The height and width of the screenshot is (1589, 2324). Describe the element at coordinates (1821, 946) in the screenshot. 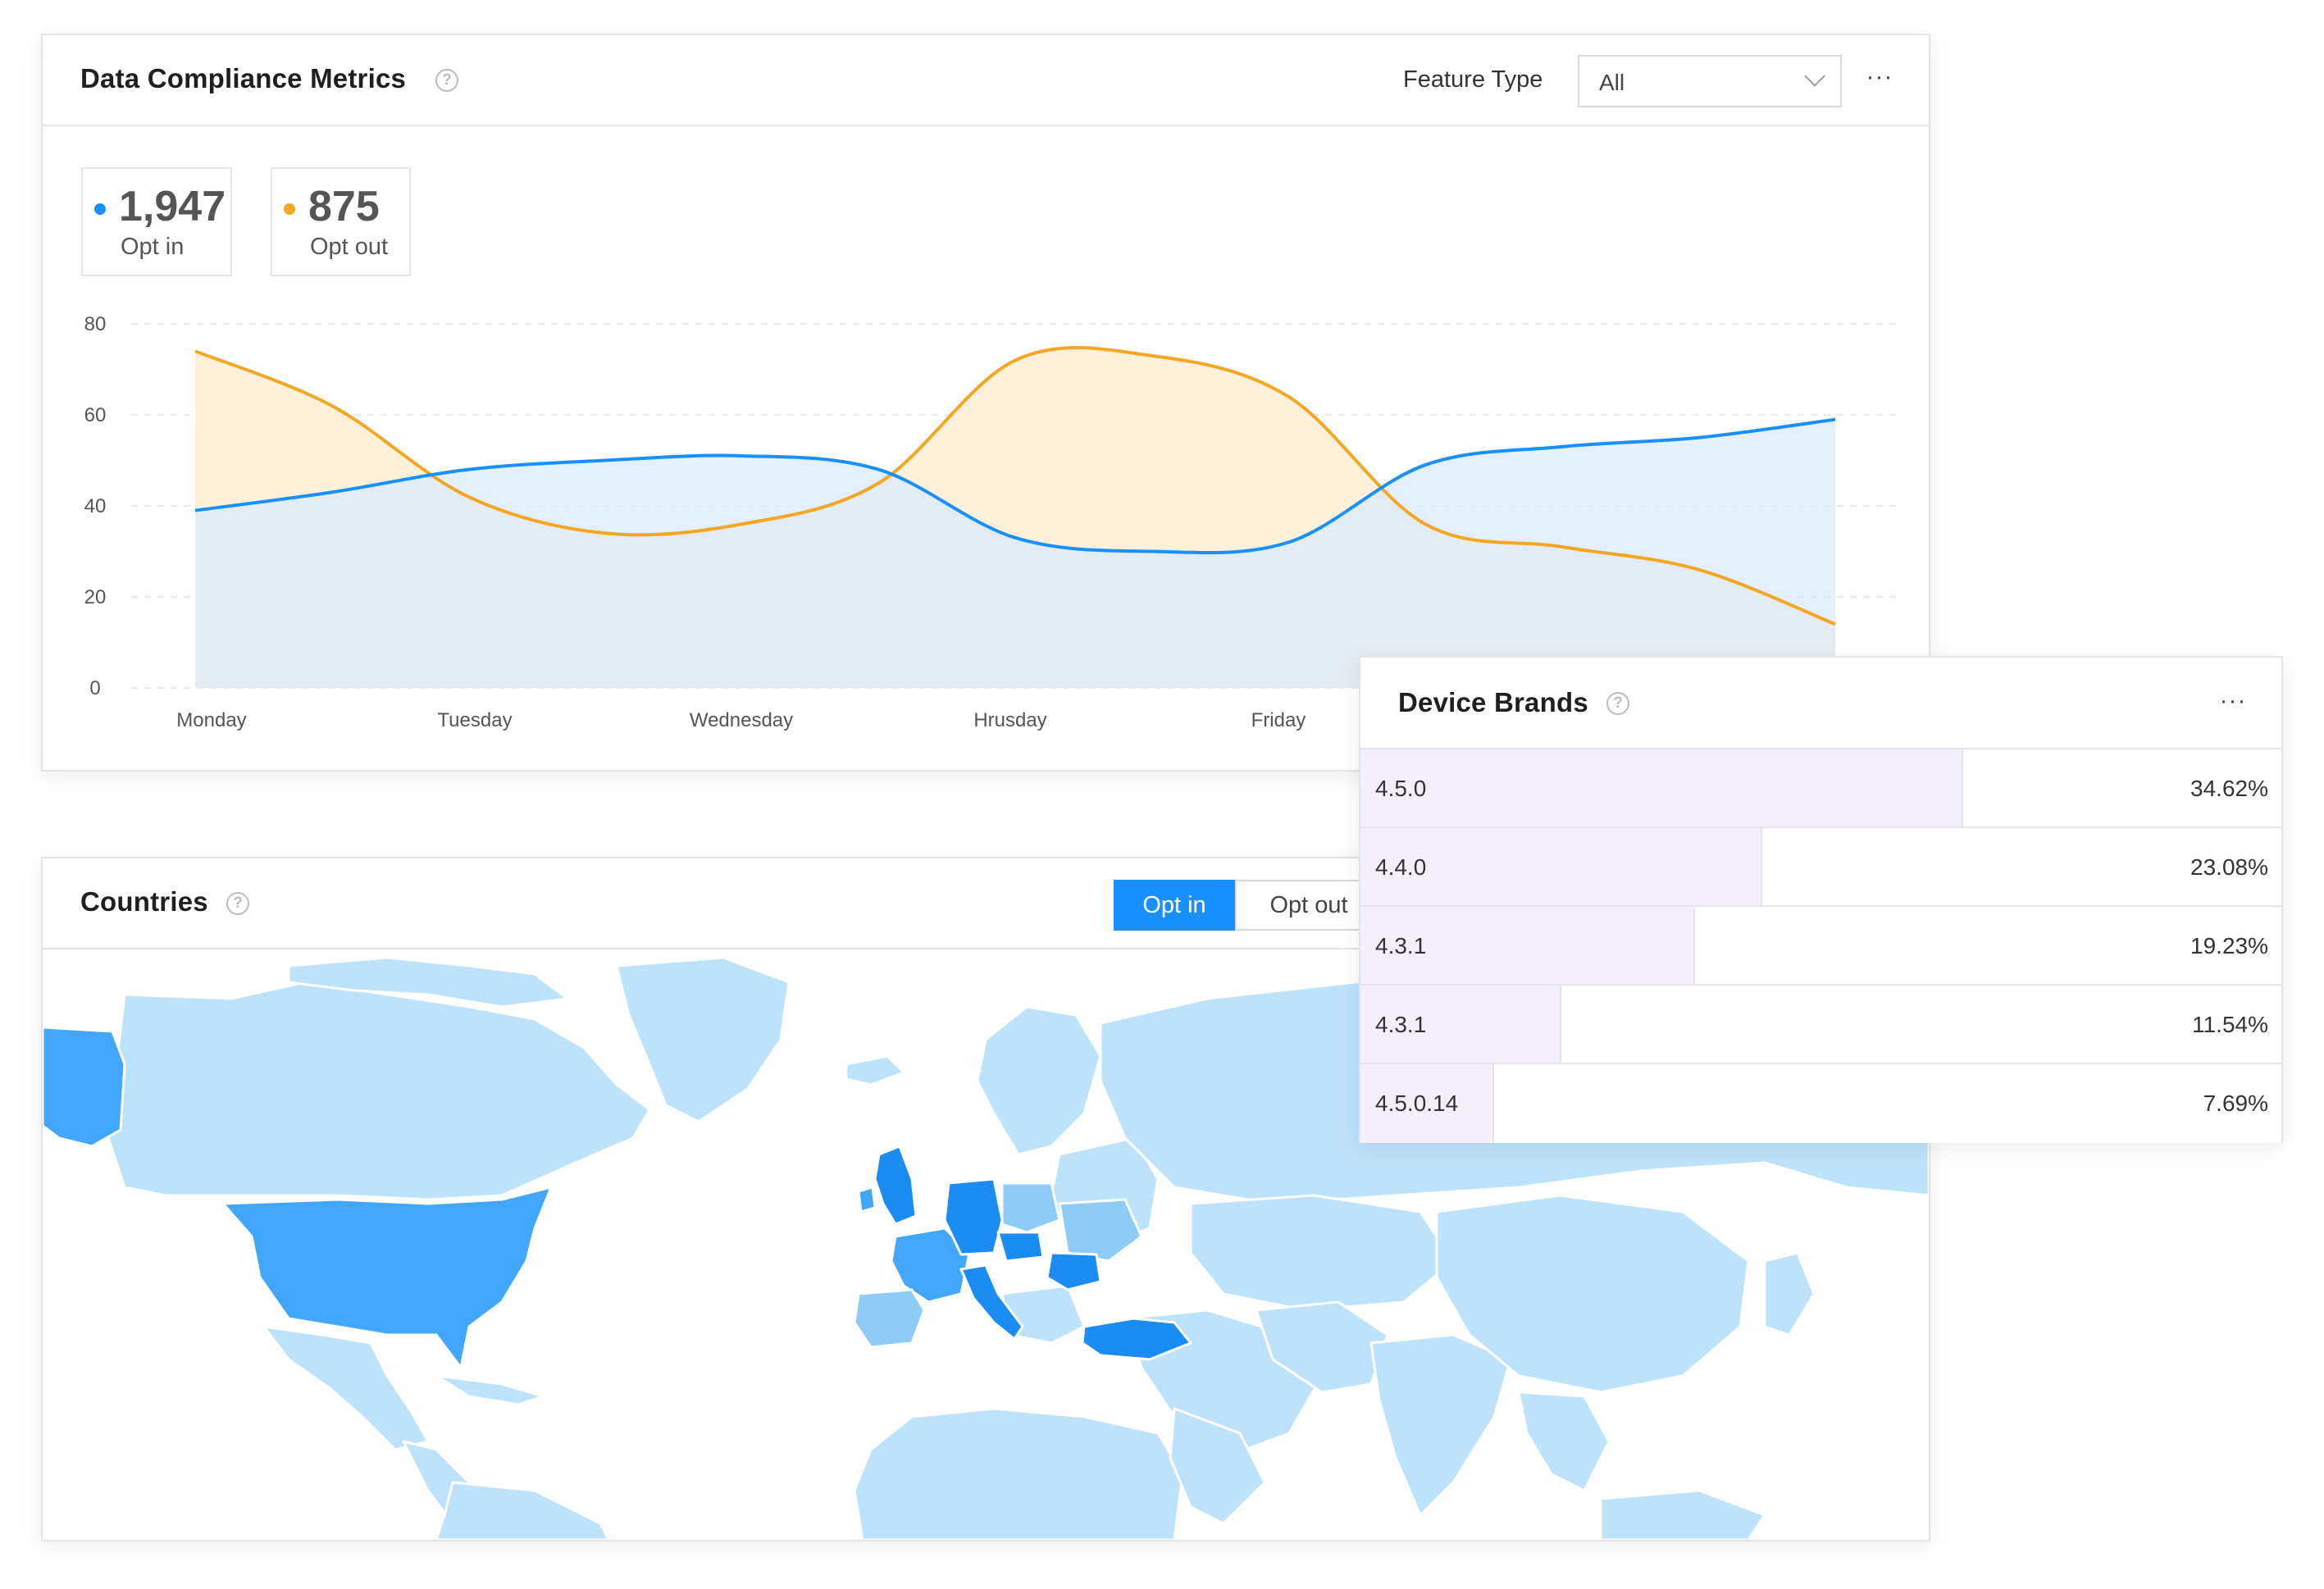

I see `brand-row: 4.3.1 19.23%` at that location.